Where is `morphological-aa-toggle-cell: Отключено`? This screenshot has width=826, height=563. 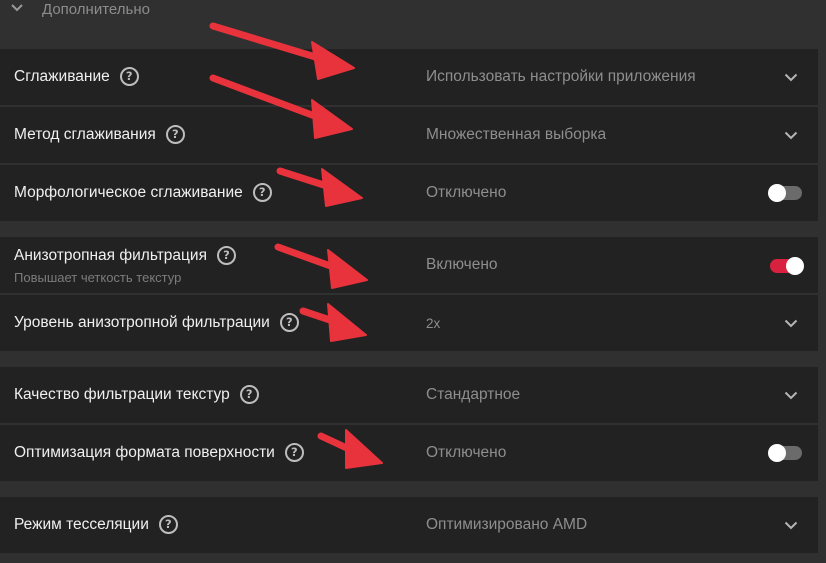 morphological-aa-toggle-cell: Отключено is located at coordinates (613, 193).